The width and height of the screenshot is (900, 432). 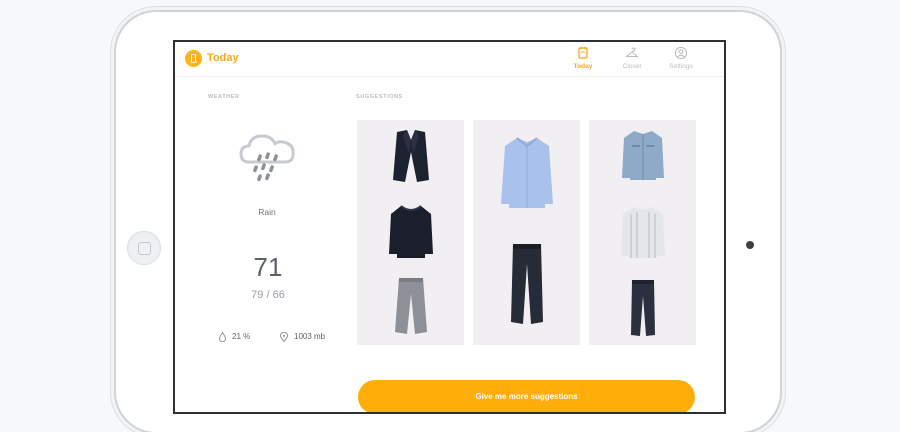 What do you see at coordinates (222, 337) in the screenshot?
I see `droplet-icon` at bounding box center [222, 337].